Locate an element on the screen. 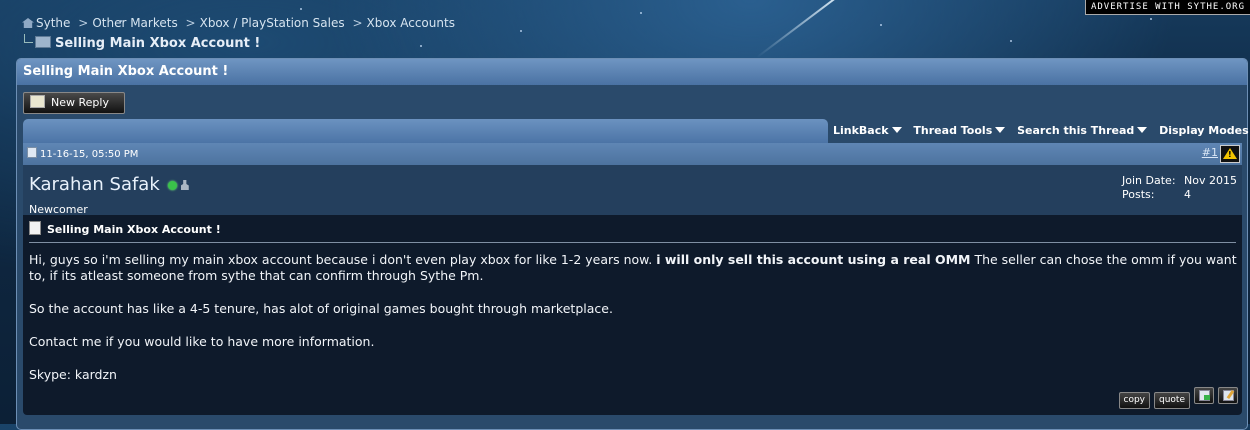 The image size is (1250, 430). quote-button: quote is located at coordinates (1172, 400).